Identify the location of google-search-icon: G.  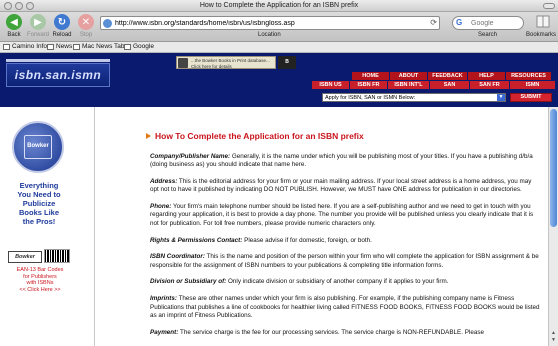
(459, 22).